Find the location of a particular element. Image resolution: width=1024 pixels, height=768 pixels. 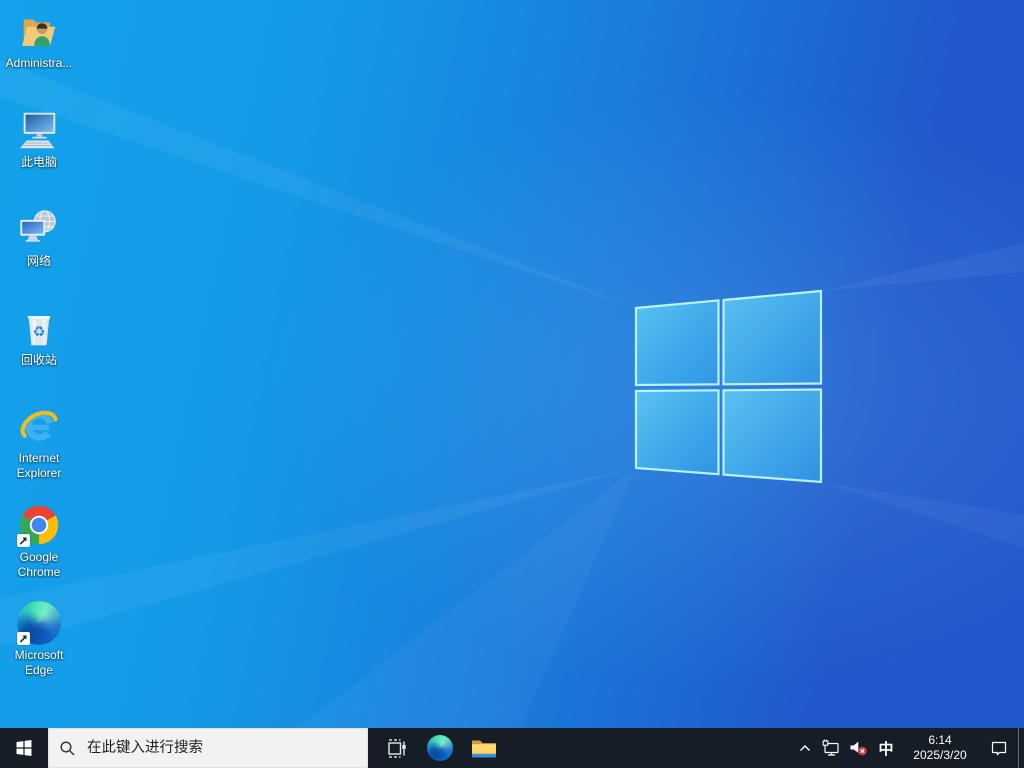

file-explorer-icon is located at coordinates (484, 749).